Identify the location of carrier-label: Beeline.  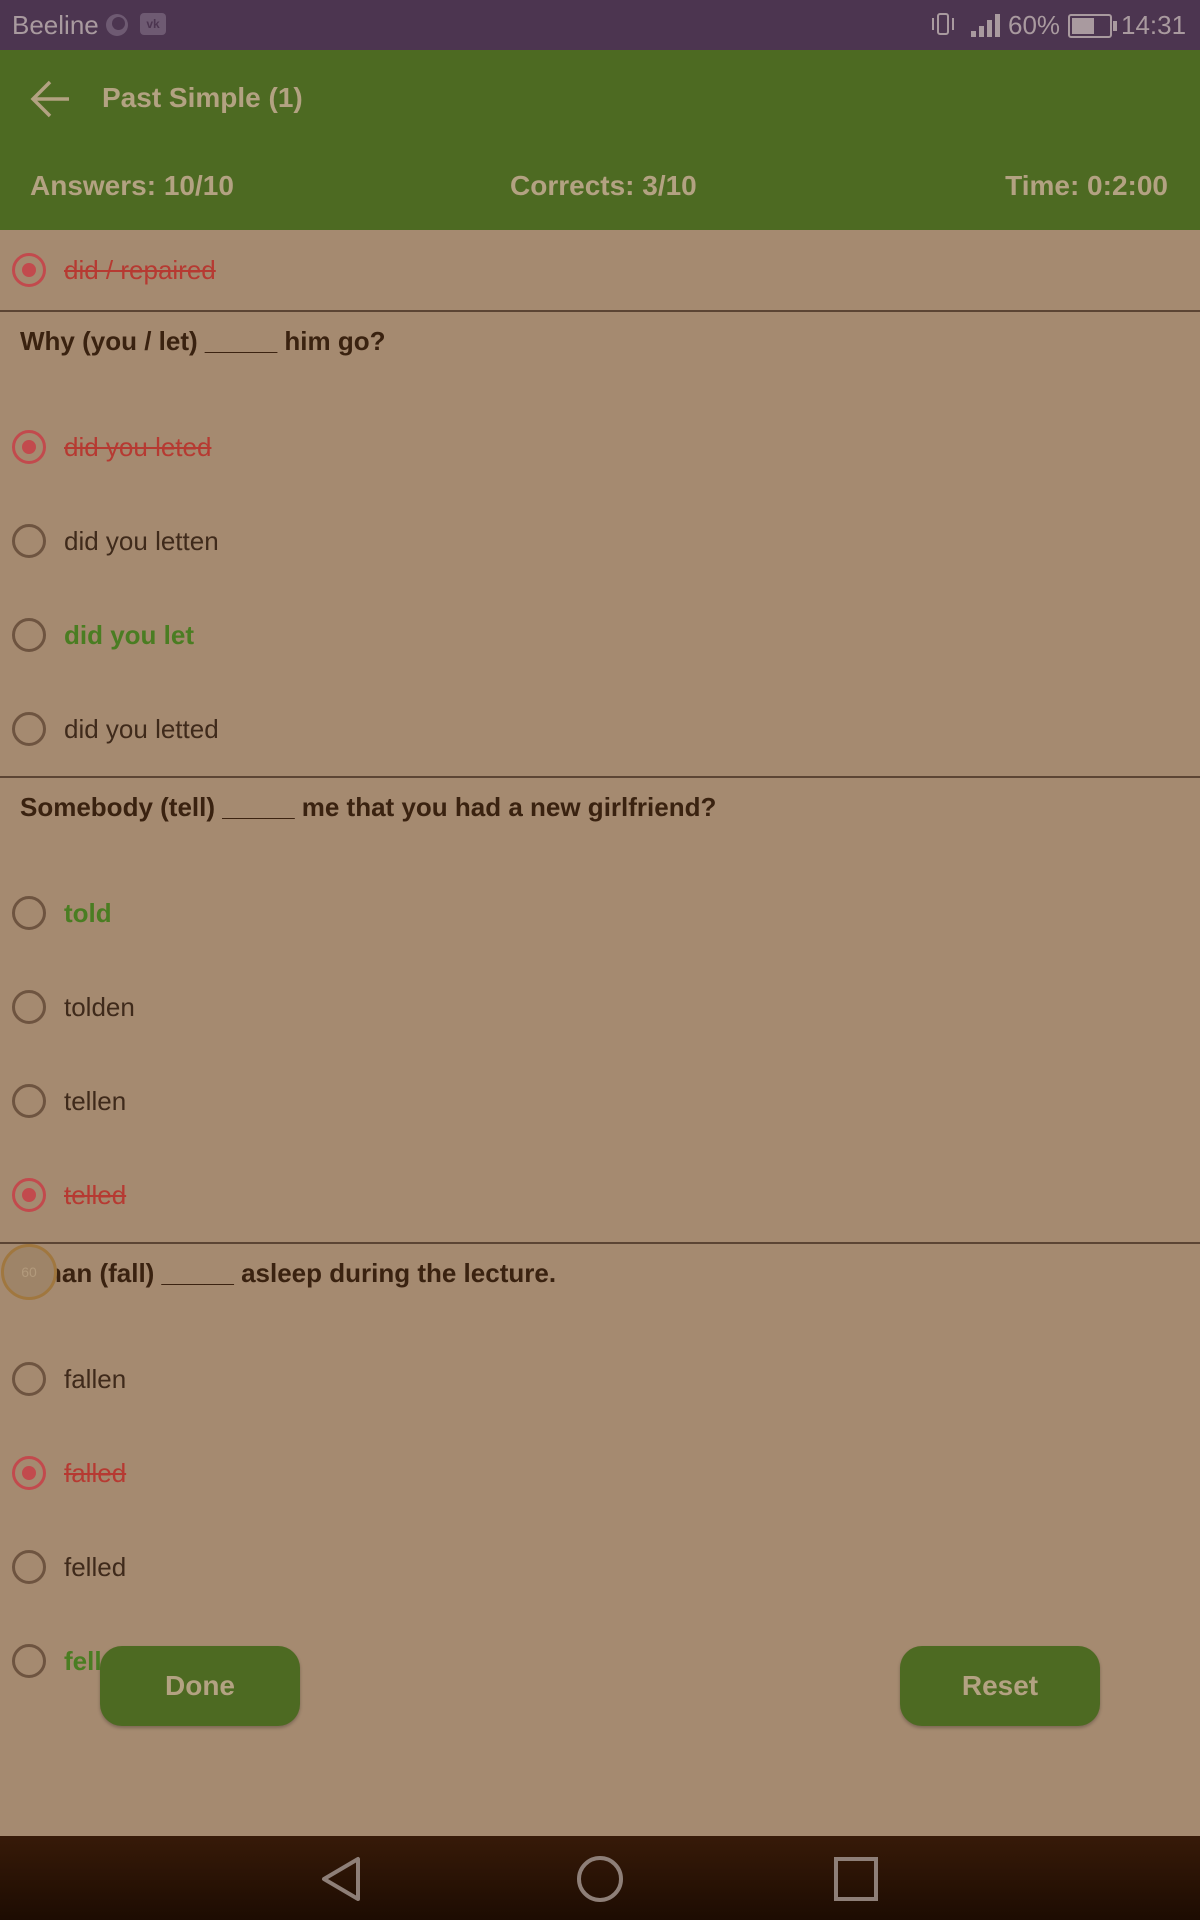
(55, 25).